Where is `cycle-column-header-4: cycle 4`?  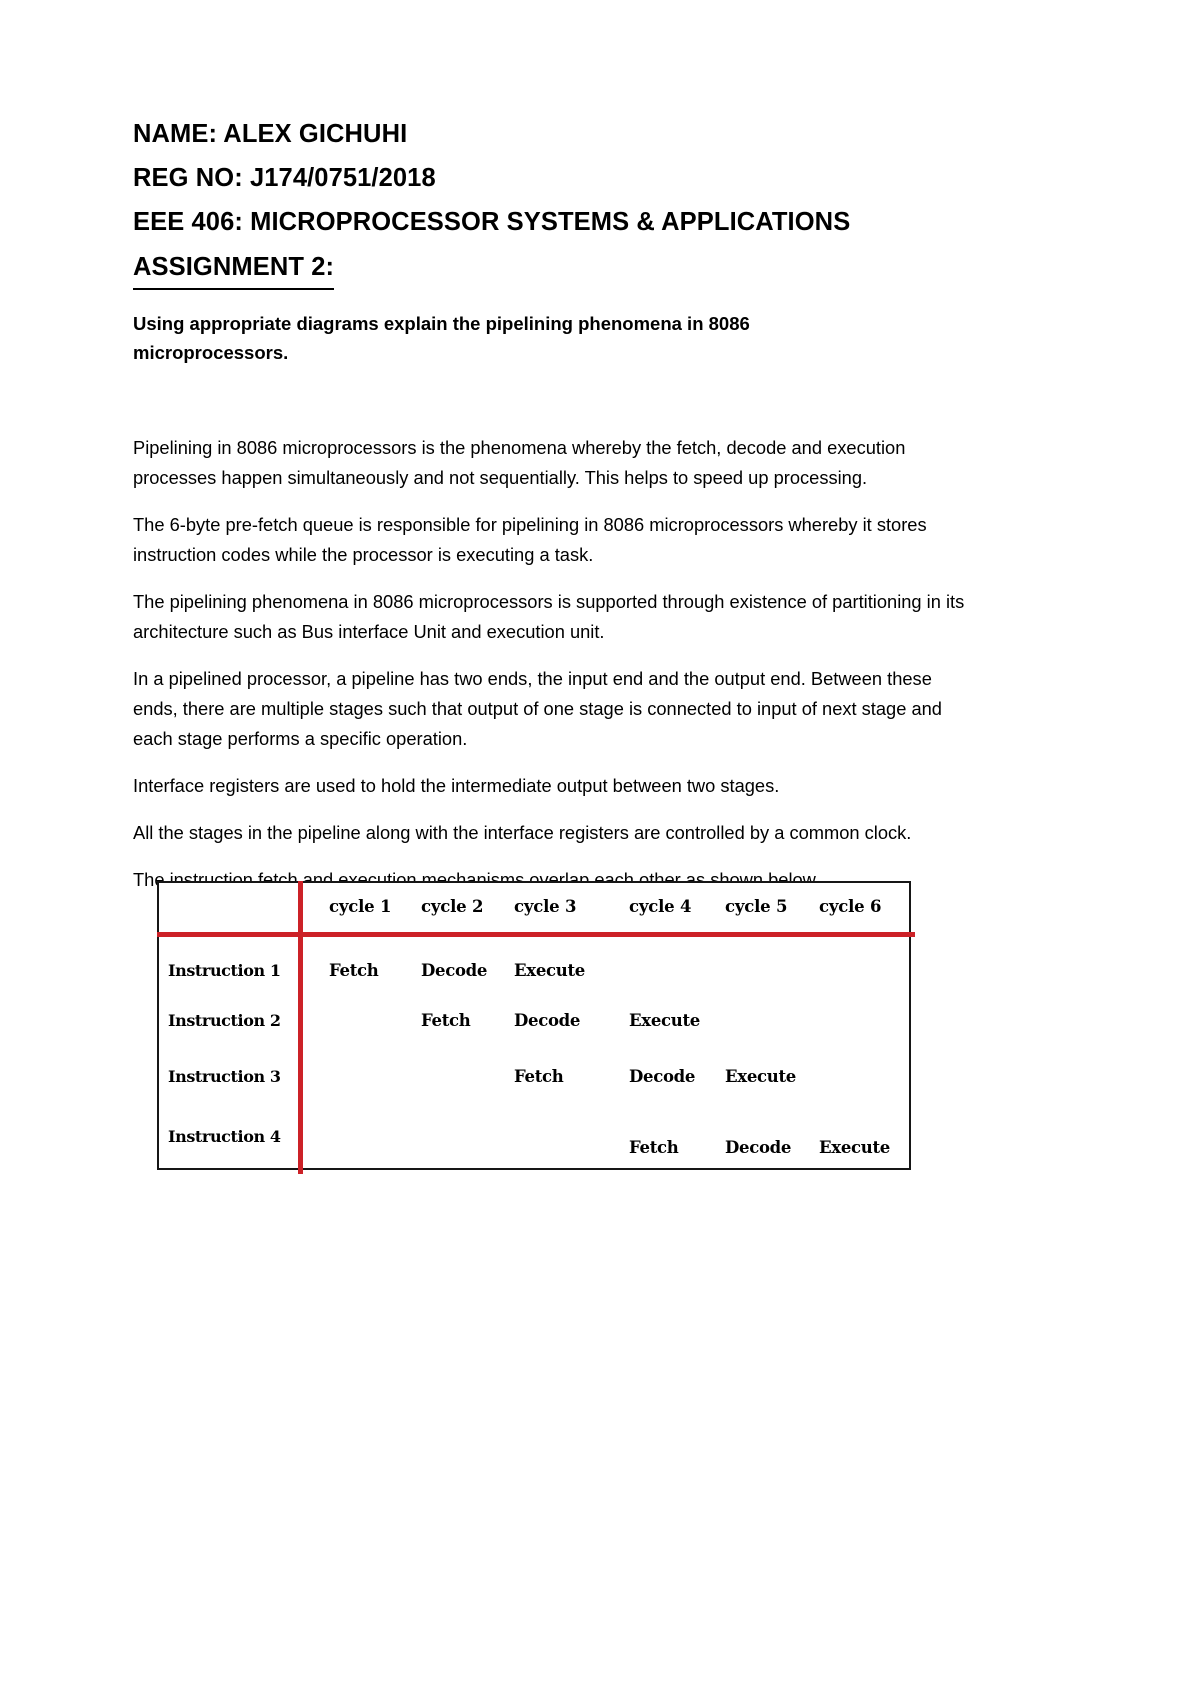
cycle-column-header-4: cycle 4 is located at coordinates (660, 906).